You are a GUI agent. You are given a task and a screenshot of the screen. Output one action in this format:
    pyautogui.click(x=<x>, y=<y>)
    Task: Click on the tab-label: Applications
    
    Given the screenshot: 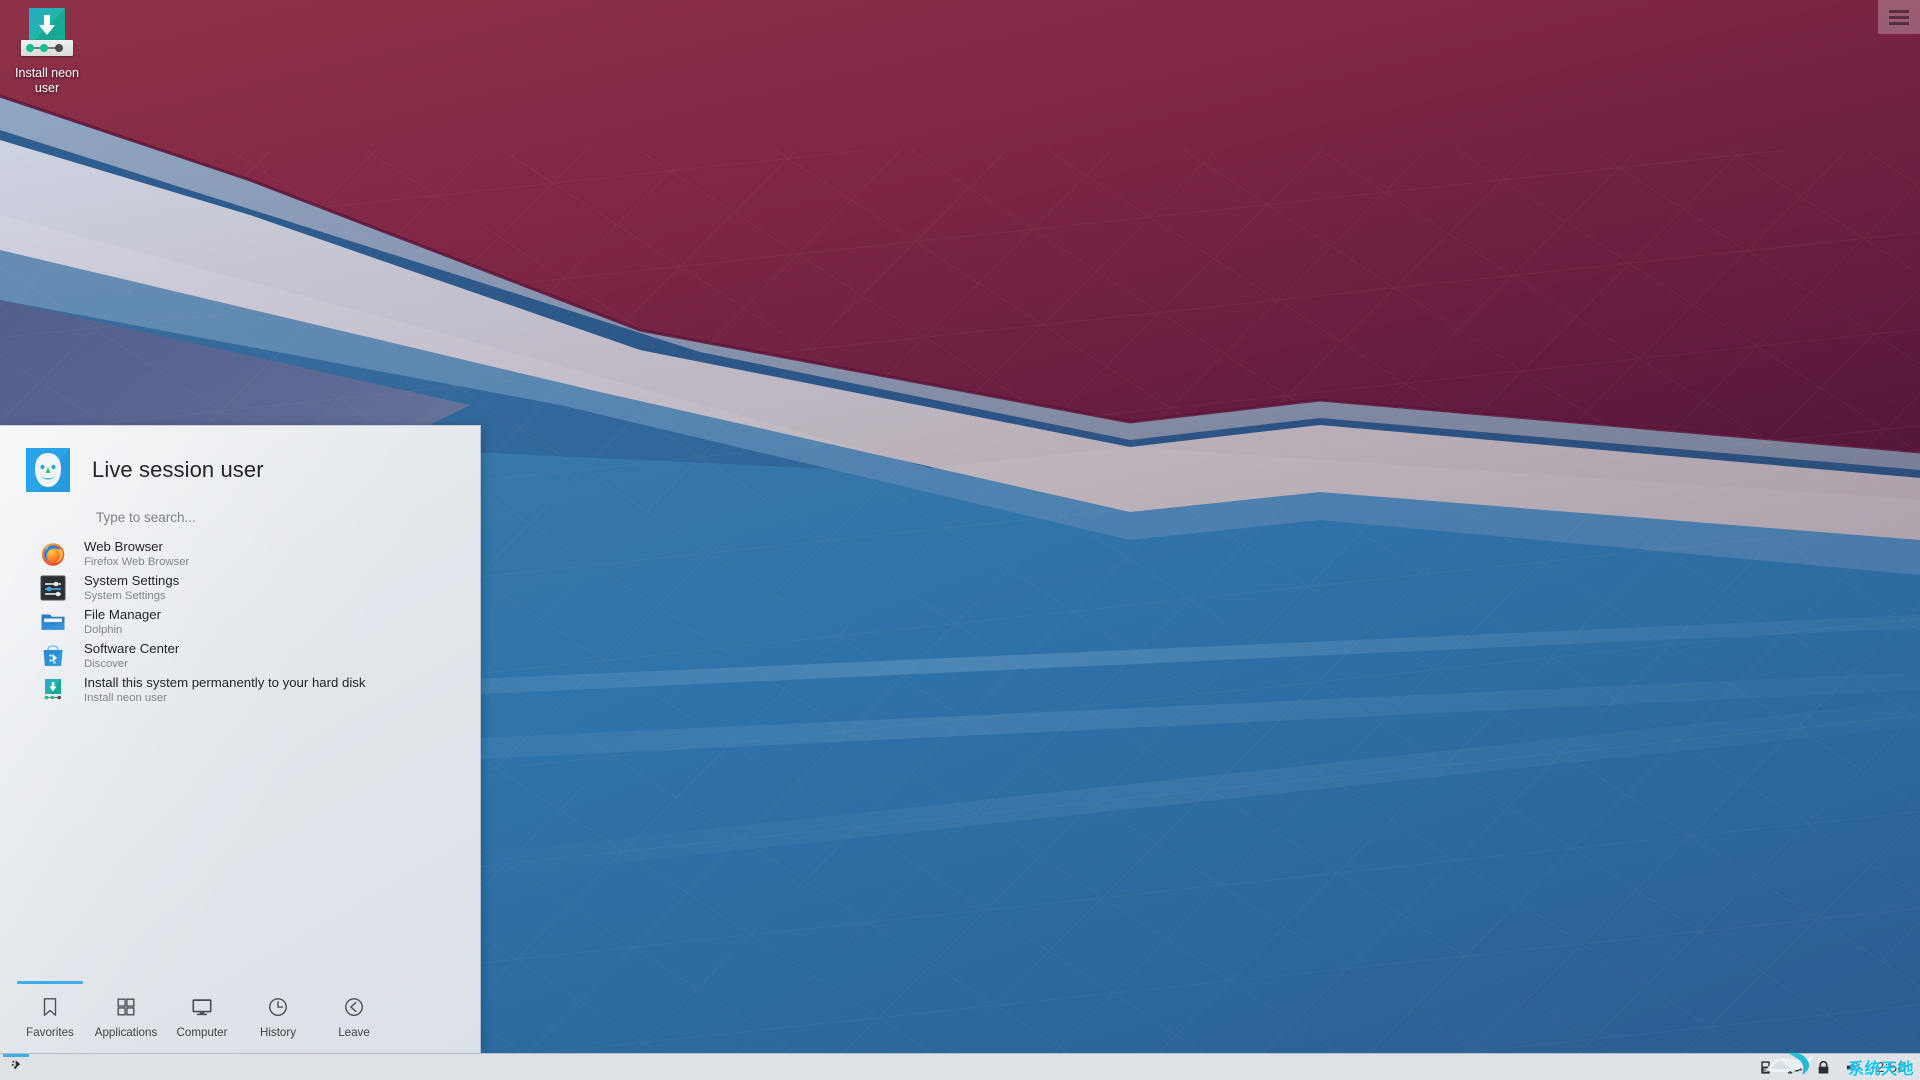 What is the action you would take?
    pyautogui.click(x=126, y=1032)
    